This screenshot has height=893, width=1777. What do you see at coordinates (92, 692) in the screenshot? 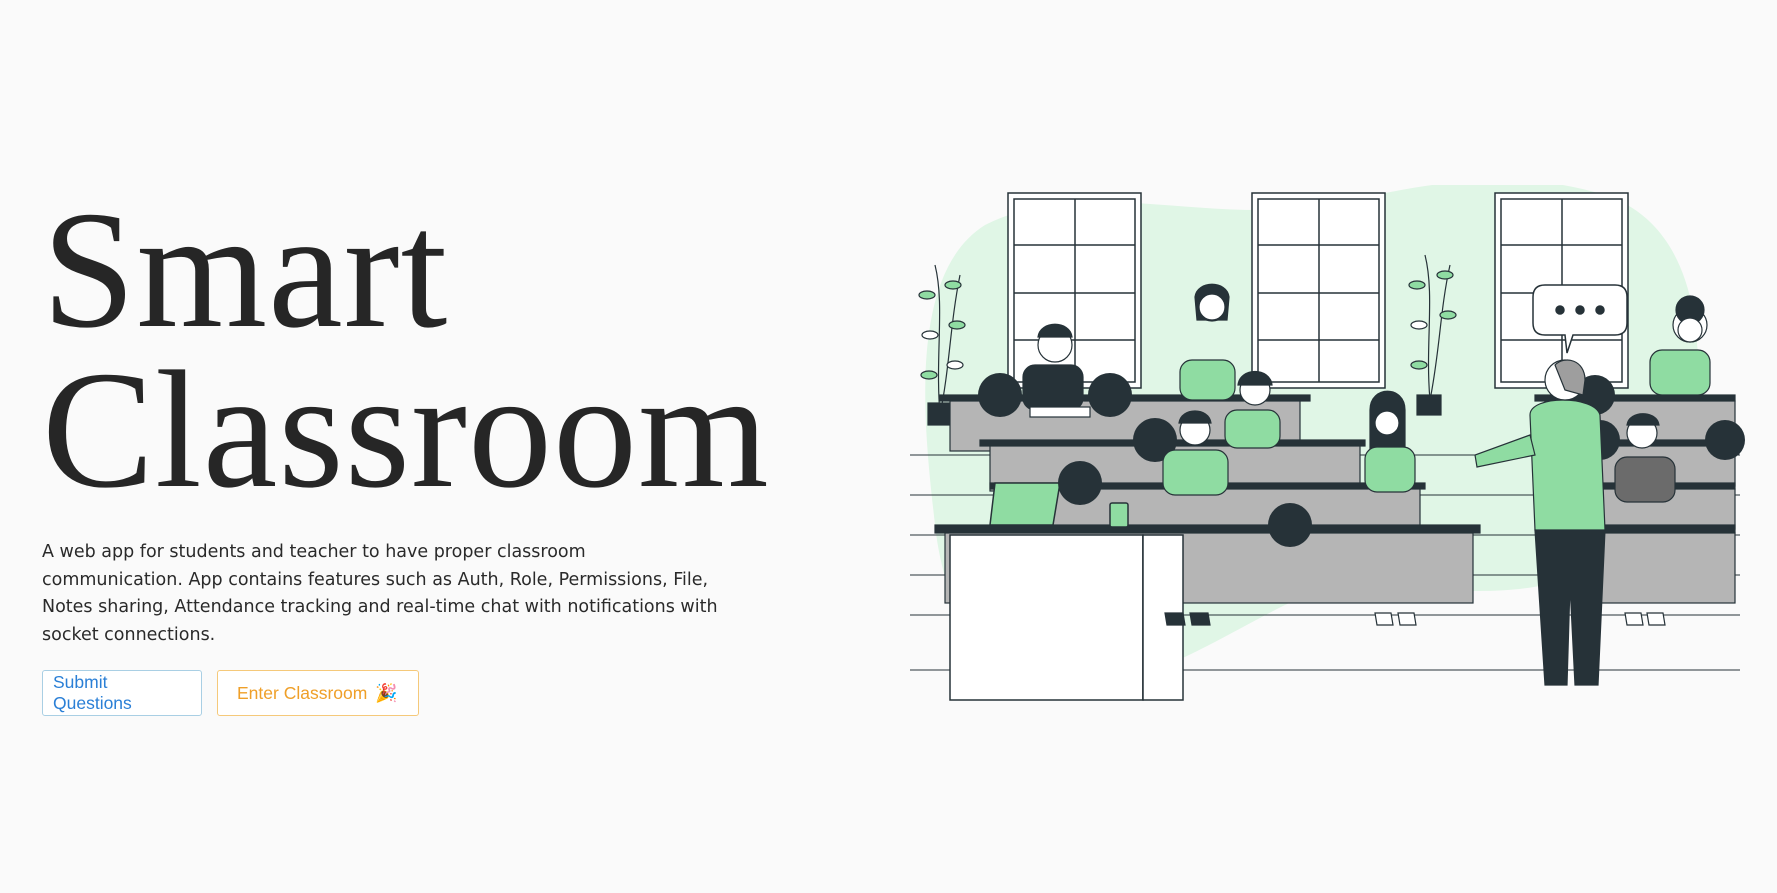
I see `submit-questions-label: Submit Questions` at bounding box center [92, 692].